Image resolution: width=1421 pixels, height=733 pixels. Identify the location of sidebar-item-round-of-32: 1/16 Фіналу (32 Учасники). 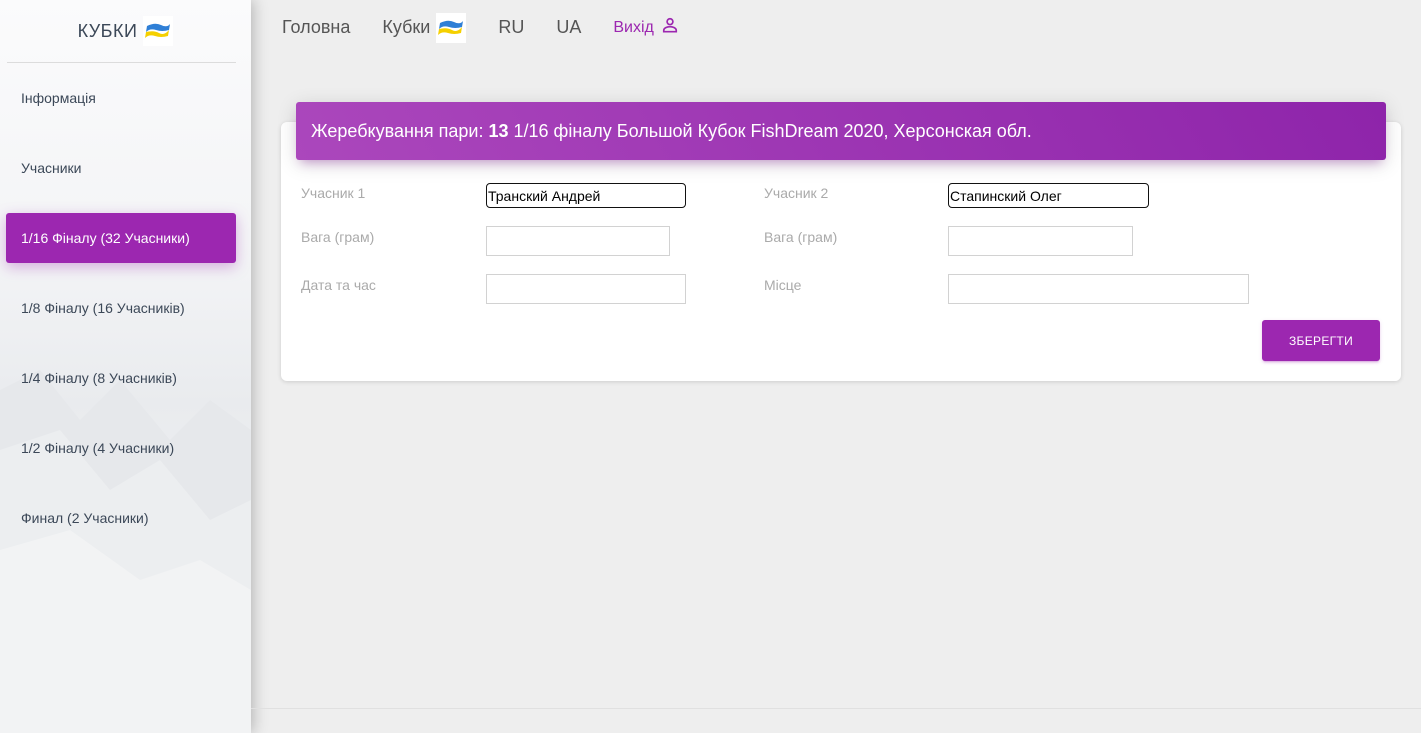
(121, 238).